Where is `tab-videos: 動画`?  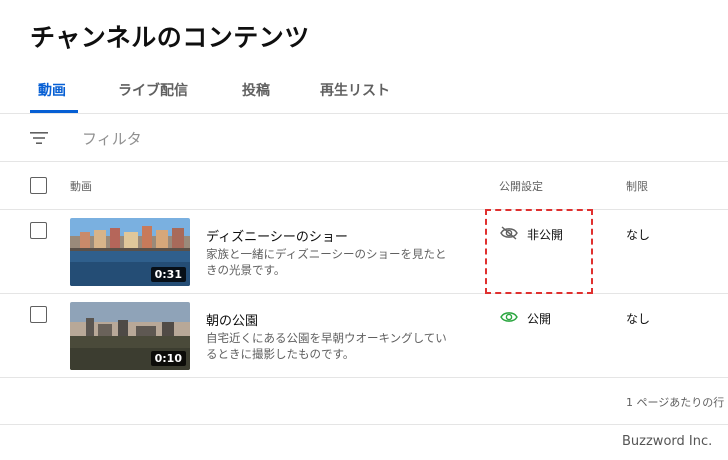
tab-videos: 動画 is located at coordinates (52, 90).